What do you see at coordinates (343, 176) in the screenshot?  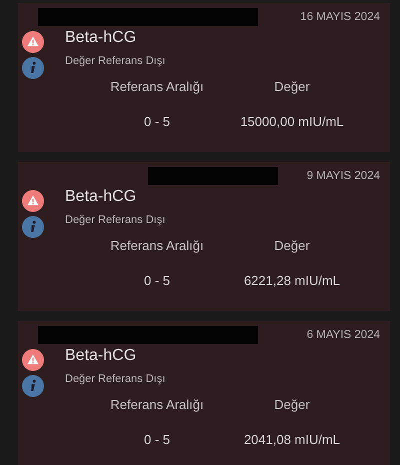 I see `result-date: 9 MAYIS 2024` at bounding box center [343, 176].